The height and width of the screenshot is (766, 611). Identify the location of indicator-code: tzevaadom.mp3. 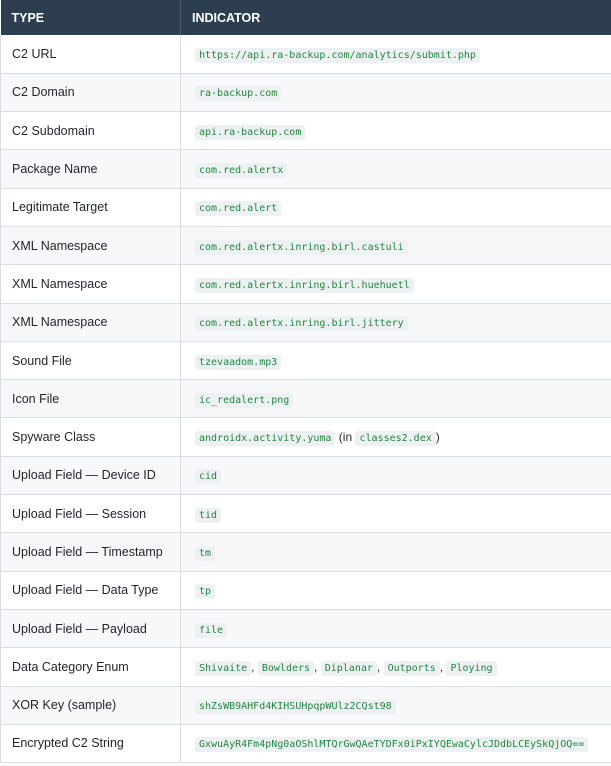
(238, 362).